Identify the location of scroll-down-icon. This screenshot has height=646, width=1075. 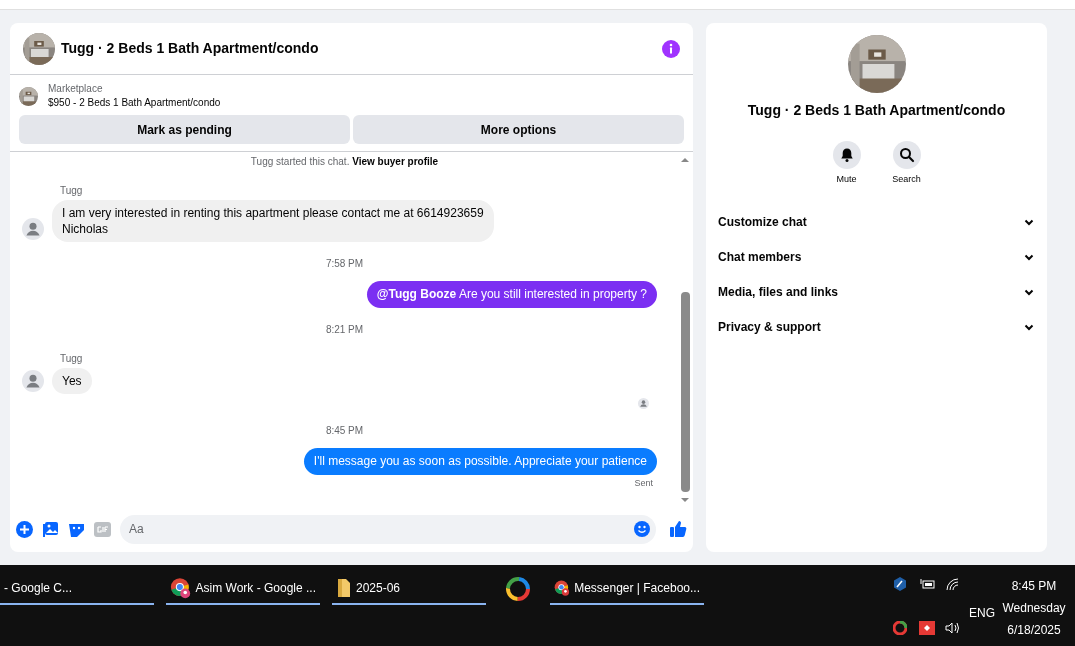
(685, 500).